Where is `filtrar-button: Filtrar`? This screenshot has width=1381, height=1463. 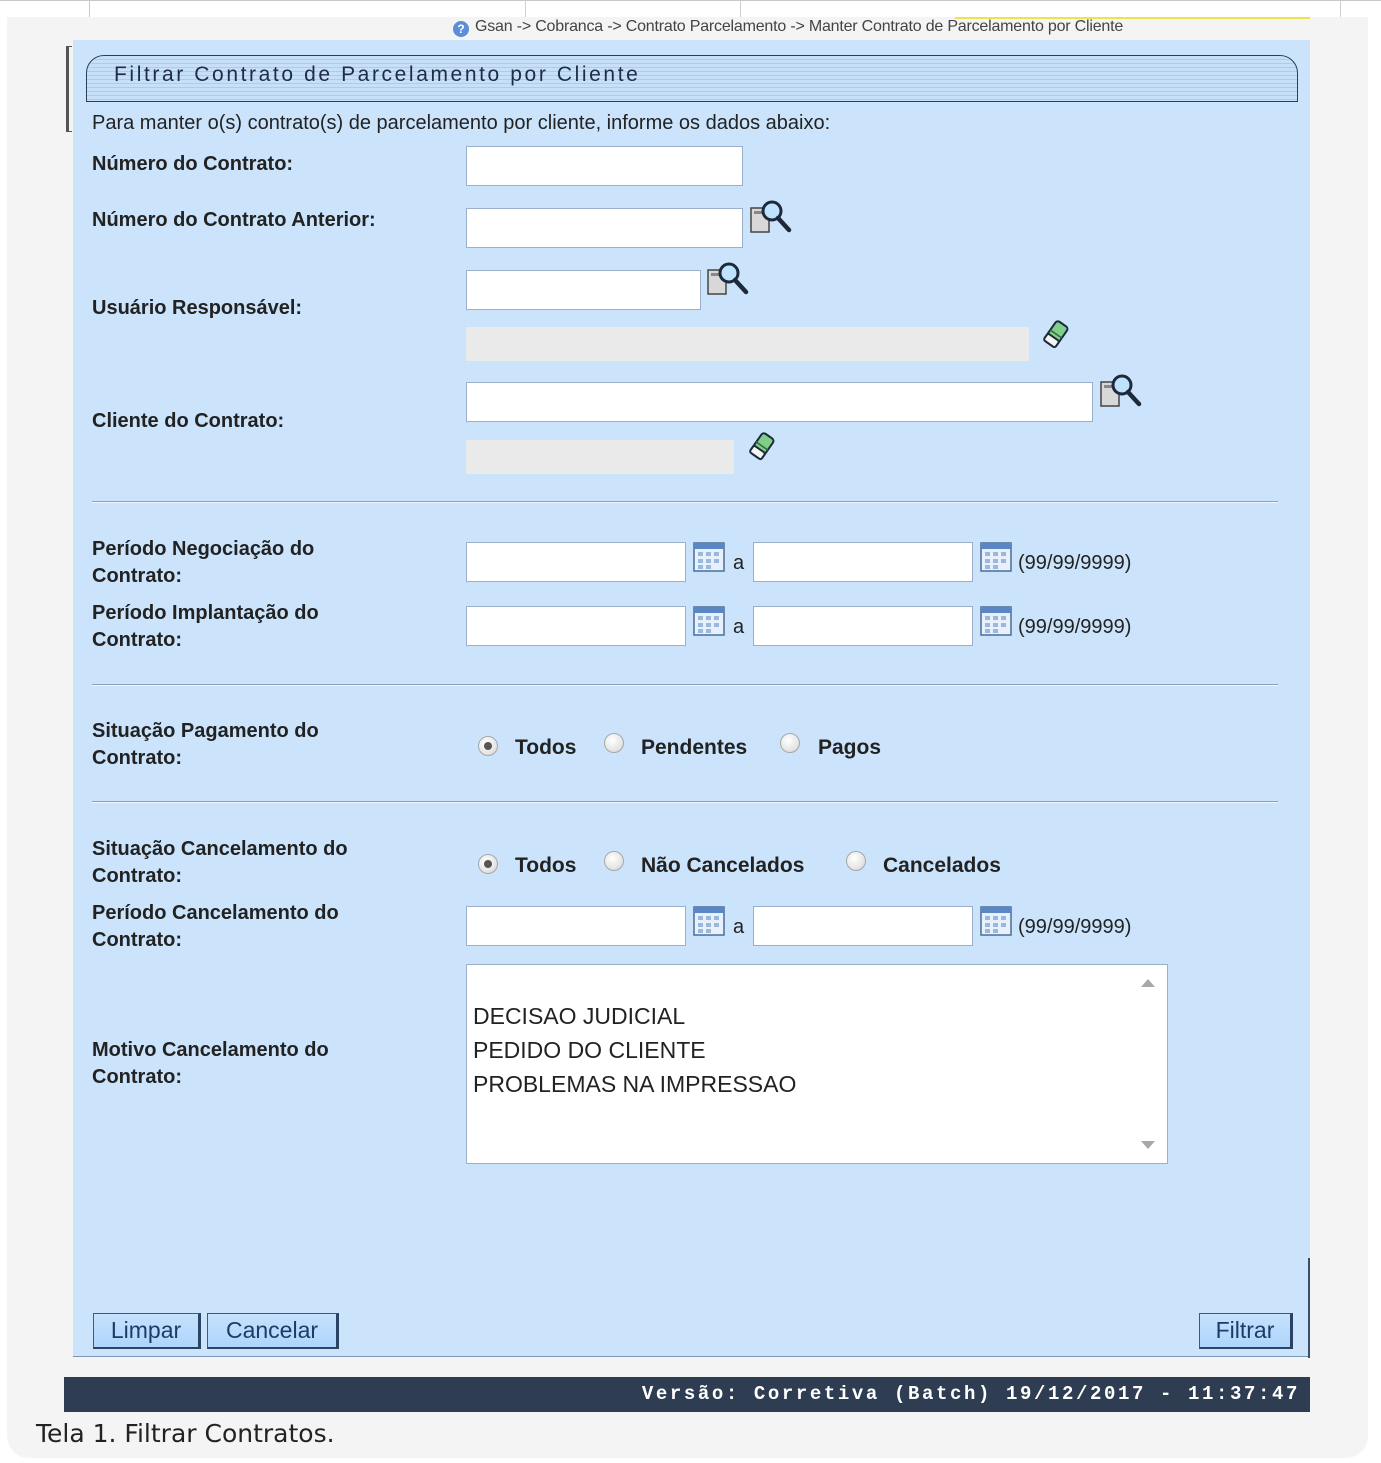
filtrar-button: Filtrar is located at coordinates (1246, 1331).